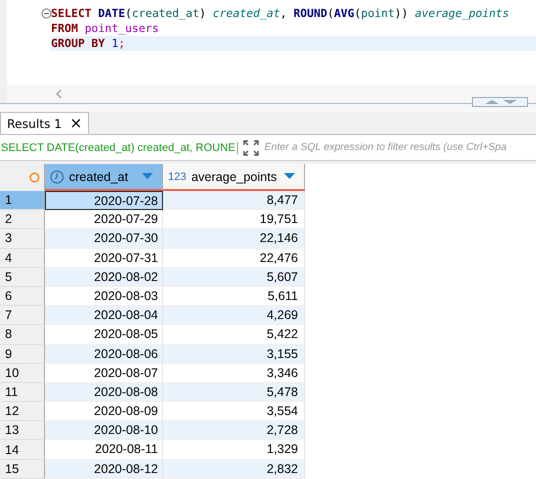  I want to click on row-number: 7, so click(22, 316).